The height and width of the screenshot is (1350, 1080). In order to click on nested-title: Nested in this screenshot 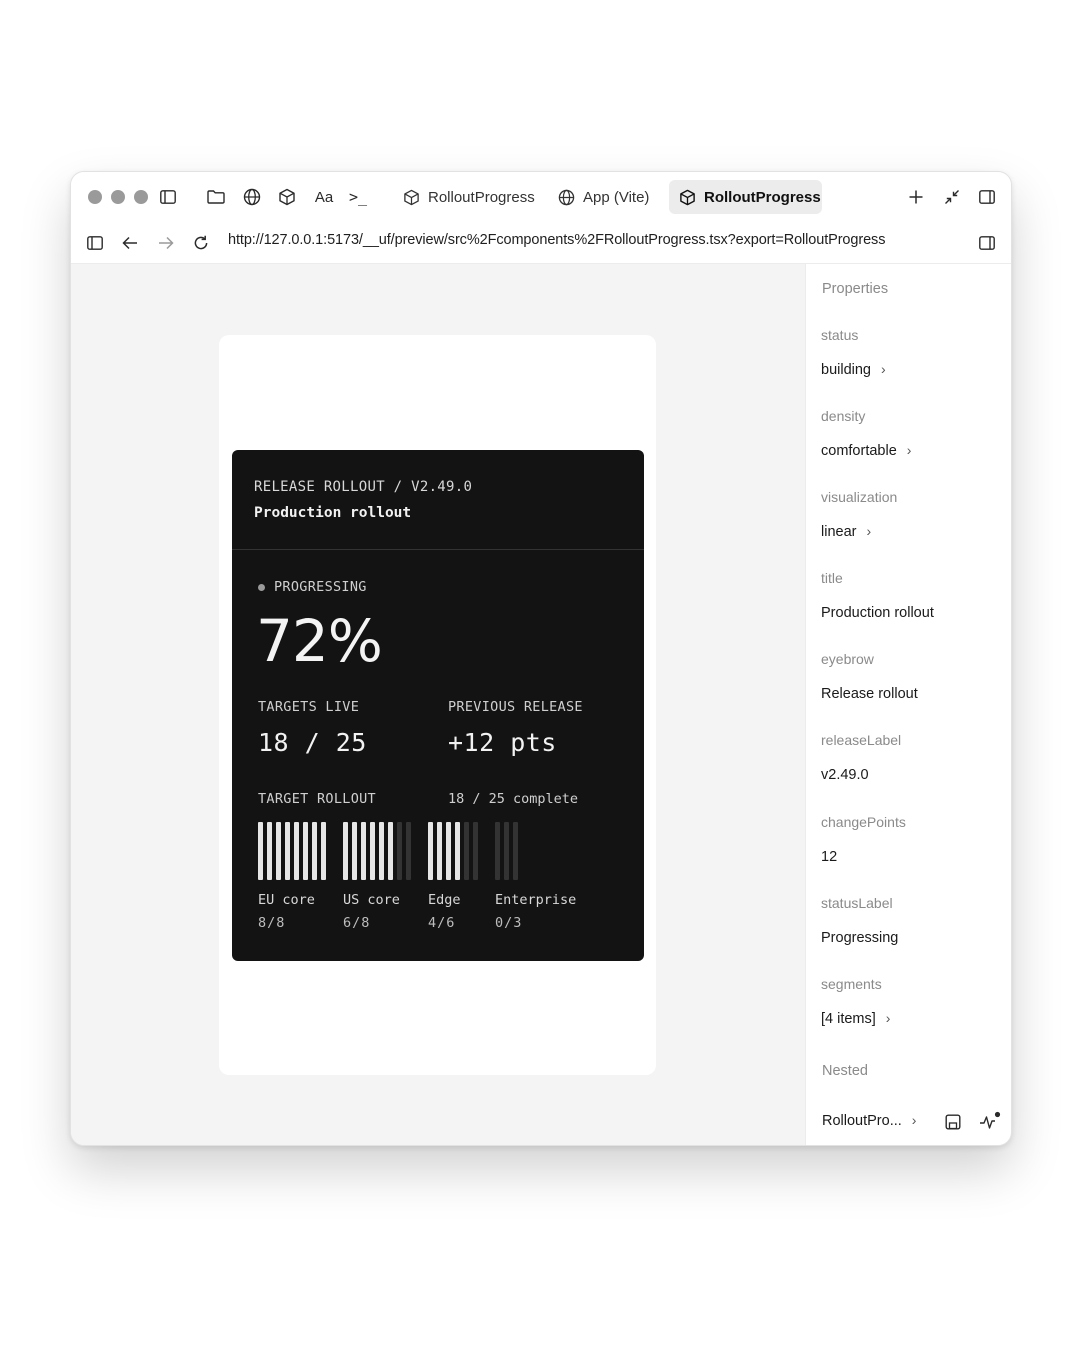, I will do `click(845, 1071)`.